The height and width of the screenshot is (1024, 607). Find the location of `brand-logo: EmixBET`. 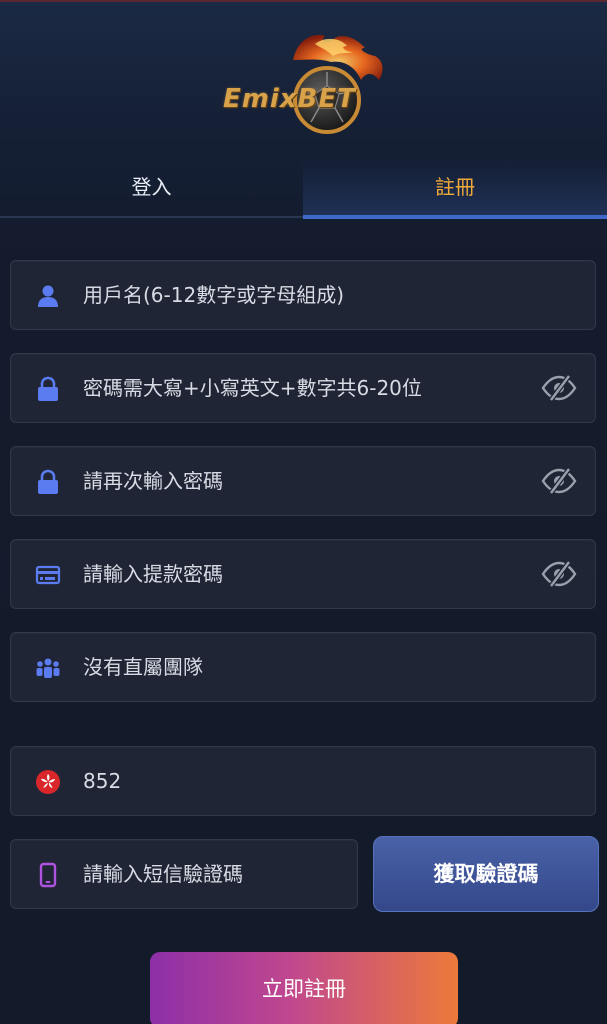

brand-logo: EmixBET is located at coordinates (302, 84).